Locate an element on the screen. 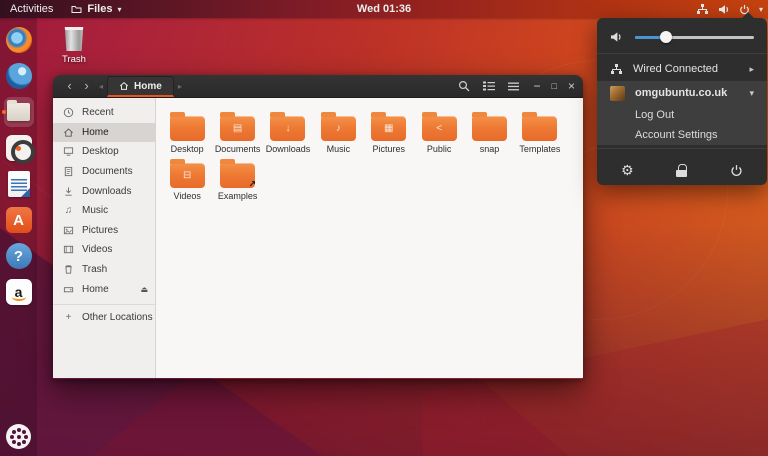 Image resolution: width=768 pixels, height=456 pixels. sidebar-item-label: Trash is located at coordinates (95, 270).